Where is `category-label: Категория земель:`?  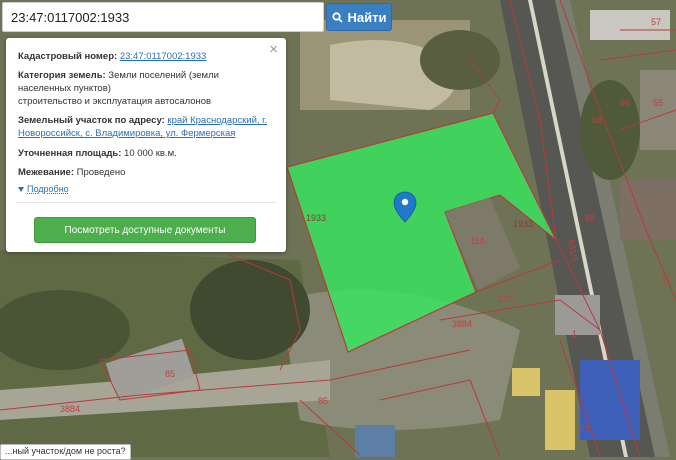 category-label: Категория земель: is located at coordinates (62, 75).